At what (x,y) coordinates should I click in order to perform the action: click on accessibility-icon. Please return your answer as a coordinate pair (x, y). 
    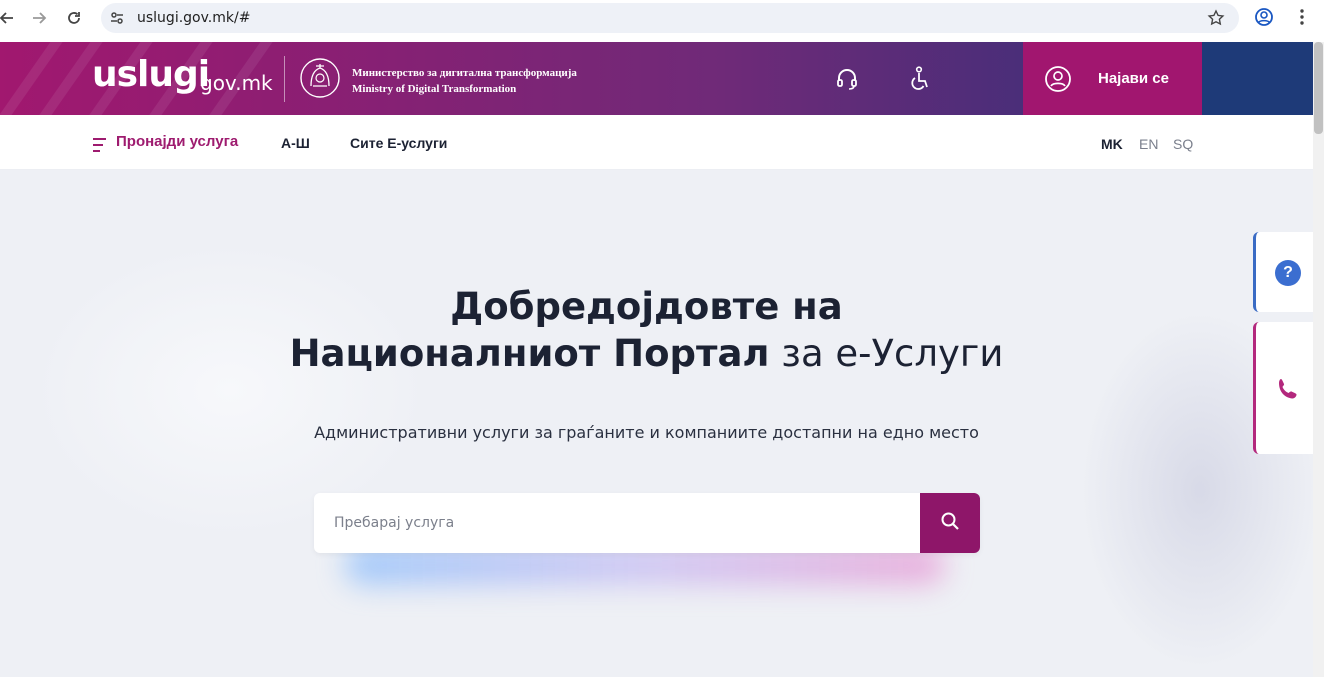
    Looking at the image, I should click on (919, 81).